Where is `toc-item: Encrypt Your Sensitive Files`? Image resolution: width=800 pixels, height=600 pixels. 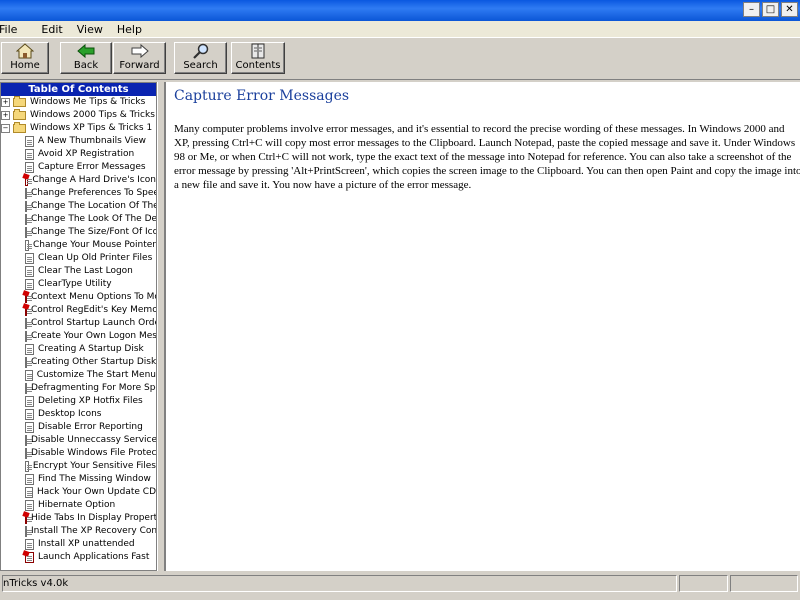 toc-item: Encrypt Your Sensitive Files is located at coordinates (78, 466).